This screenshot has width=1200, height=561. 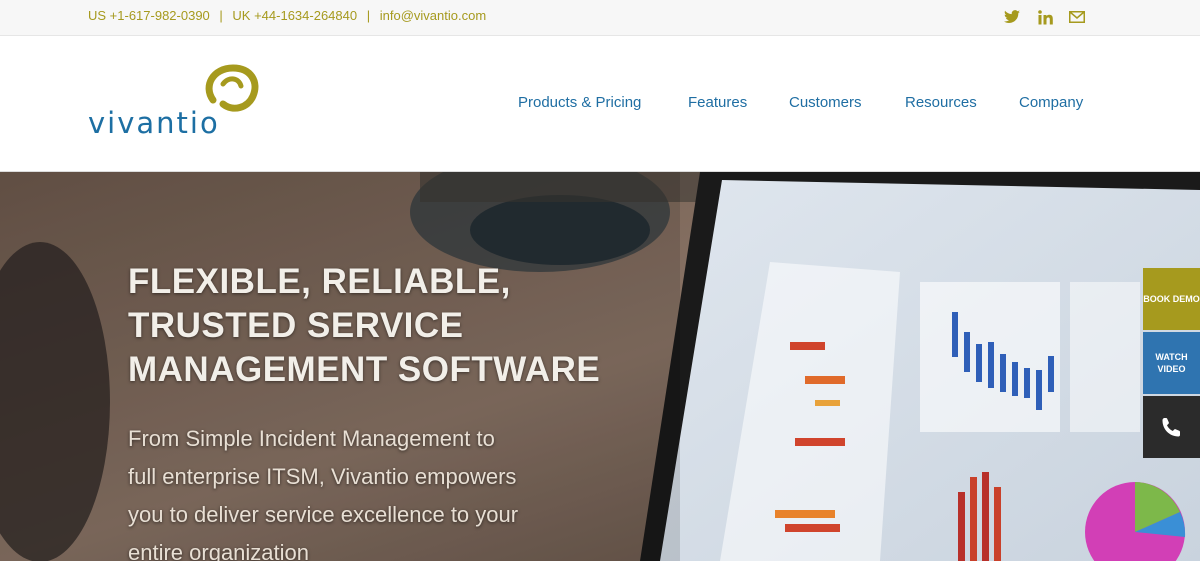 I want to click on logo-text: vivantio, so click(x=154, y=123).